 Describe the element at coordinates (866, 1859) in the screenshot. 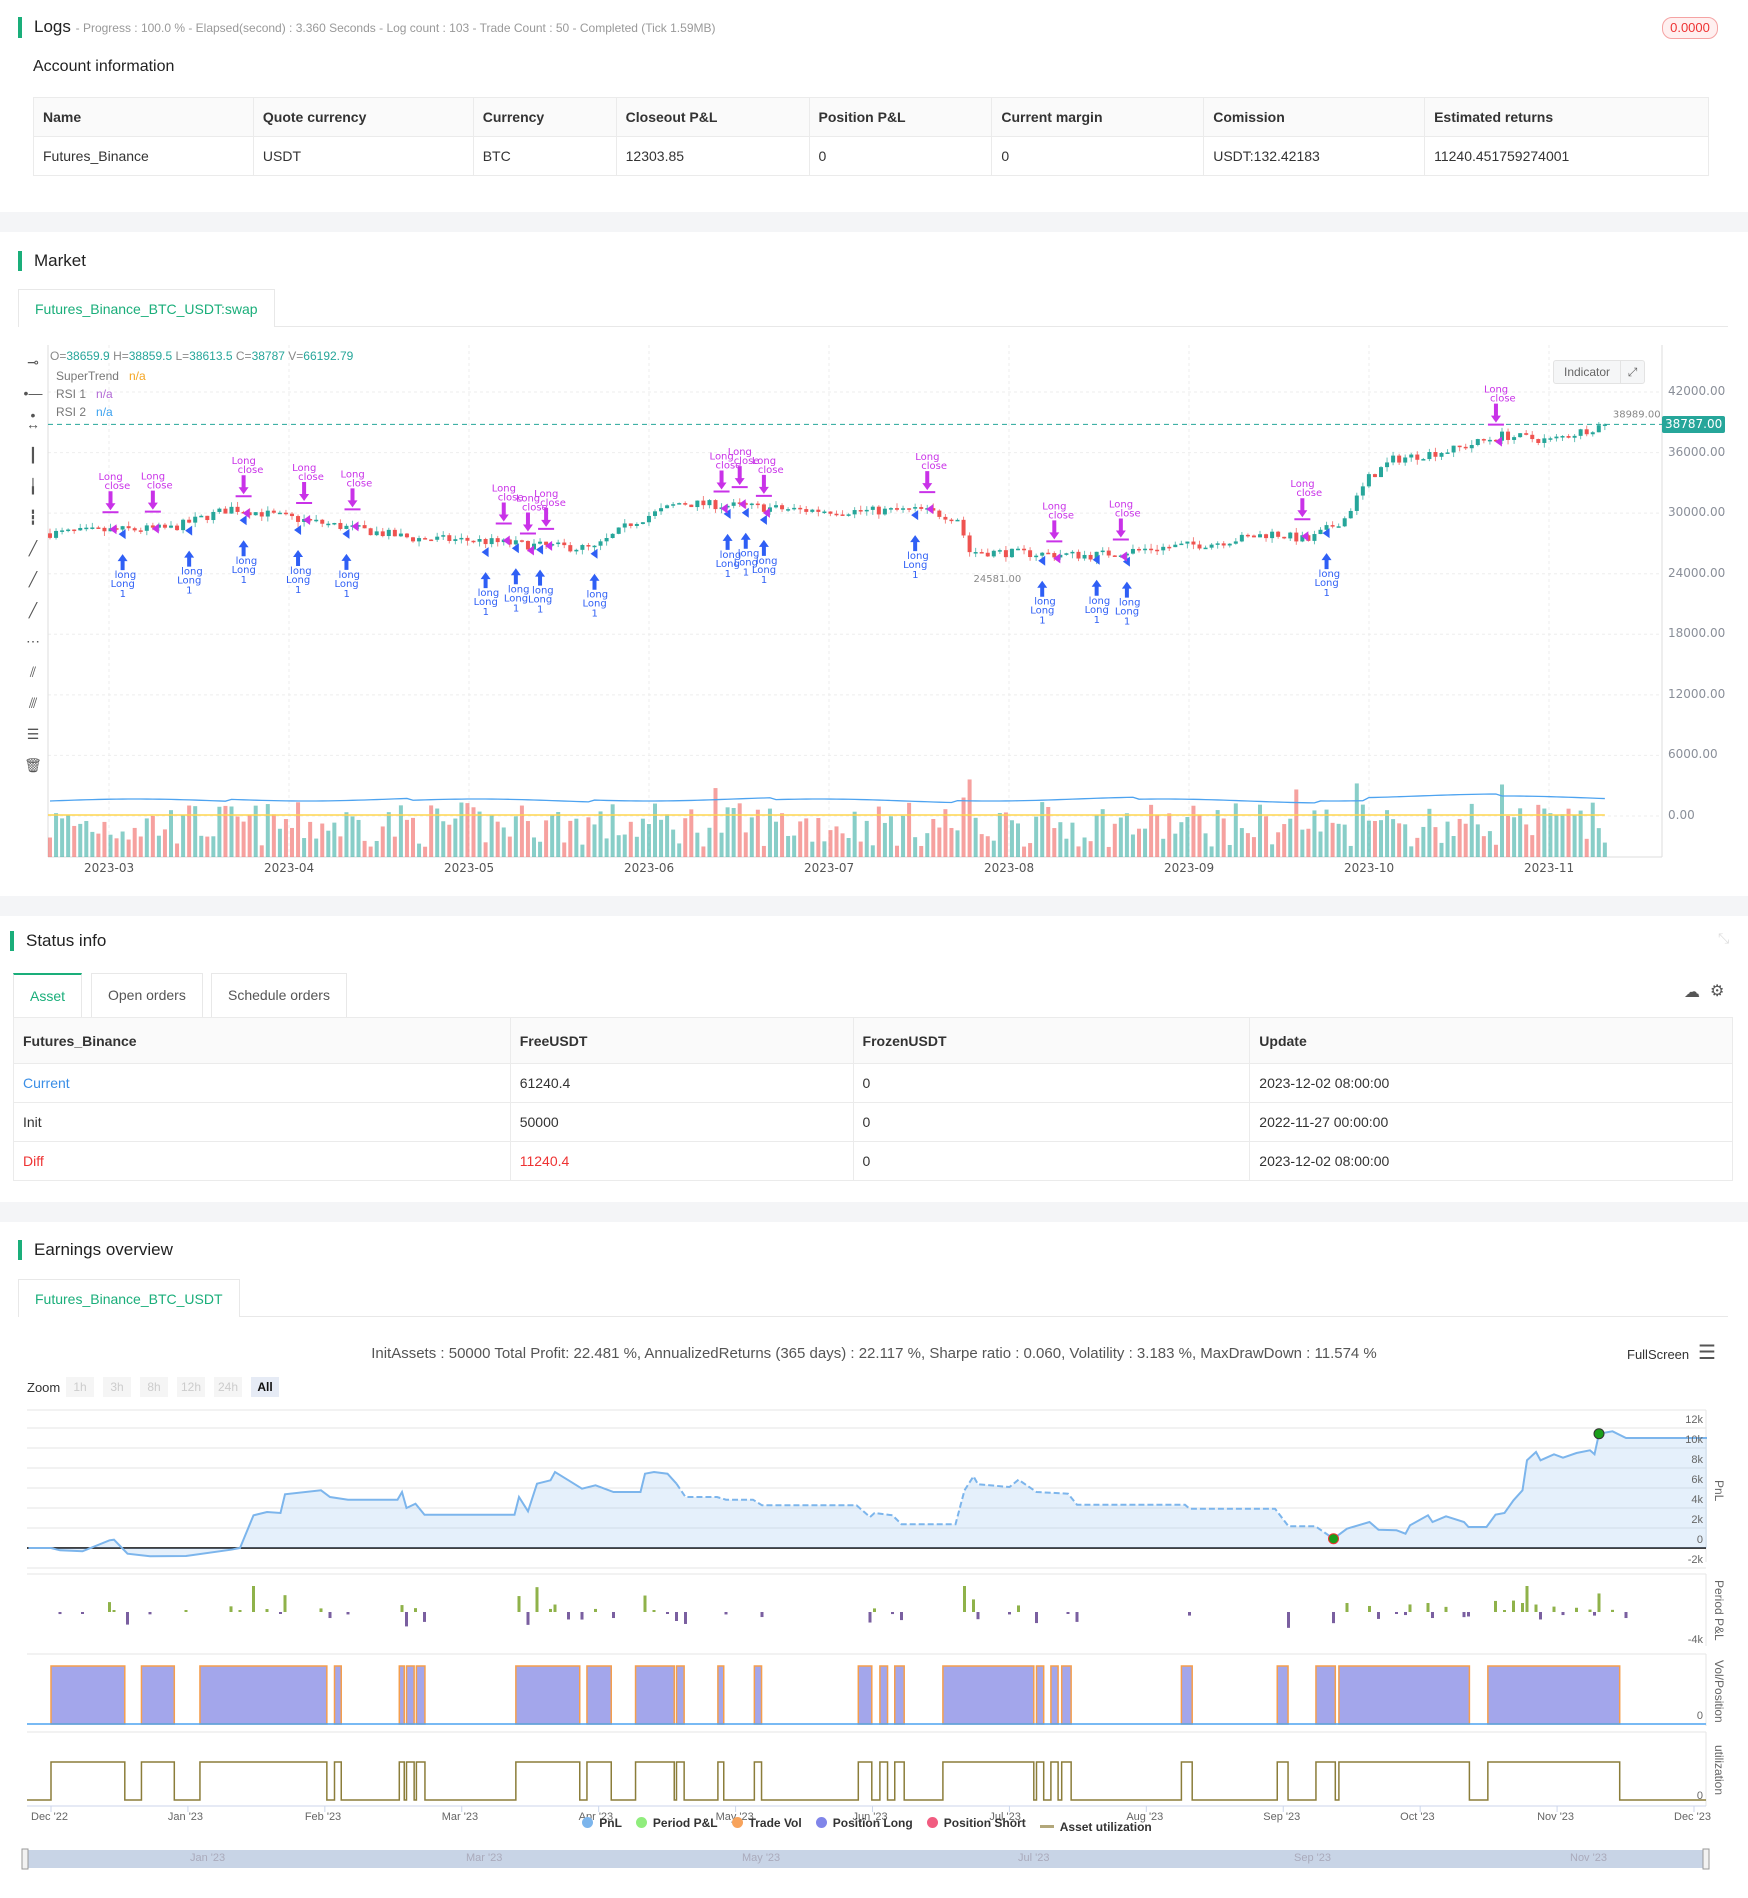

I see `navigator-range` at that location.